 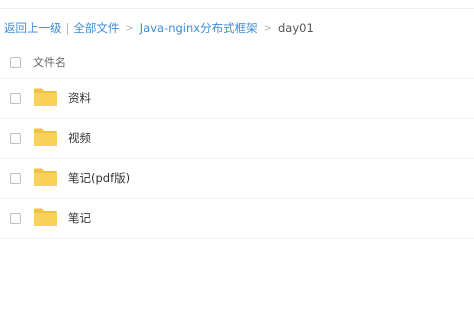 What do you see at coordinates (96, 28) in the screenshot?
I see `all-files-link: 全部文件` at bounding box center [96, 28].